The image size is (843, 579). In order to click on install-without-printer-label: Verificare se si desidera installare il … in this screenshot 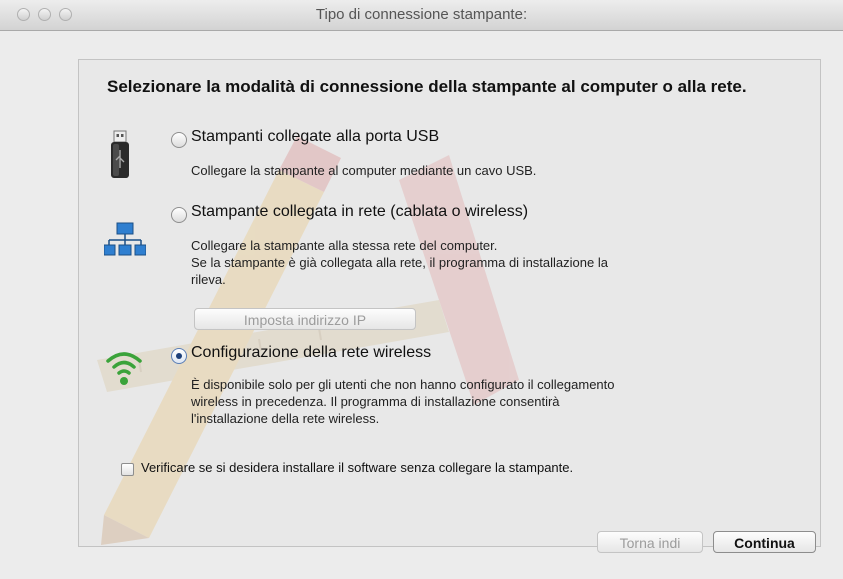, I will do `click(357, 467)`.